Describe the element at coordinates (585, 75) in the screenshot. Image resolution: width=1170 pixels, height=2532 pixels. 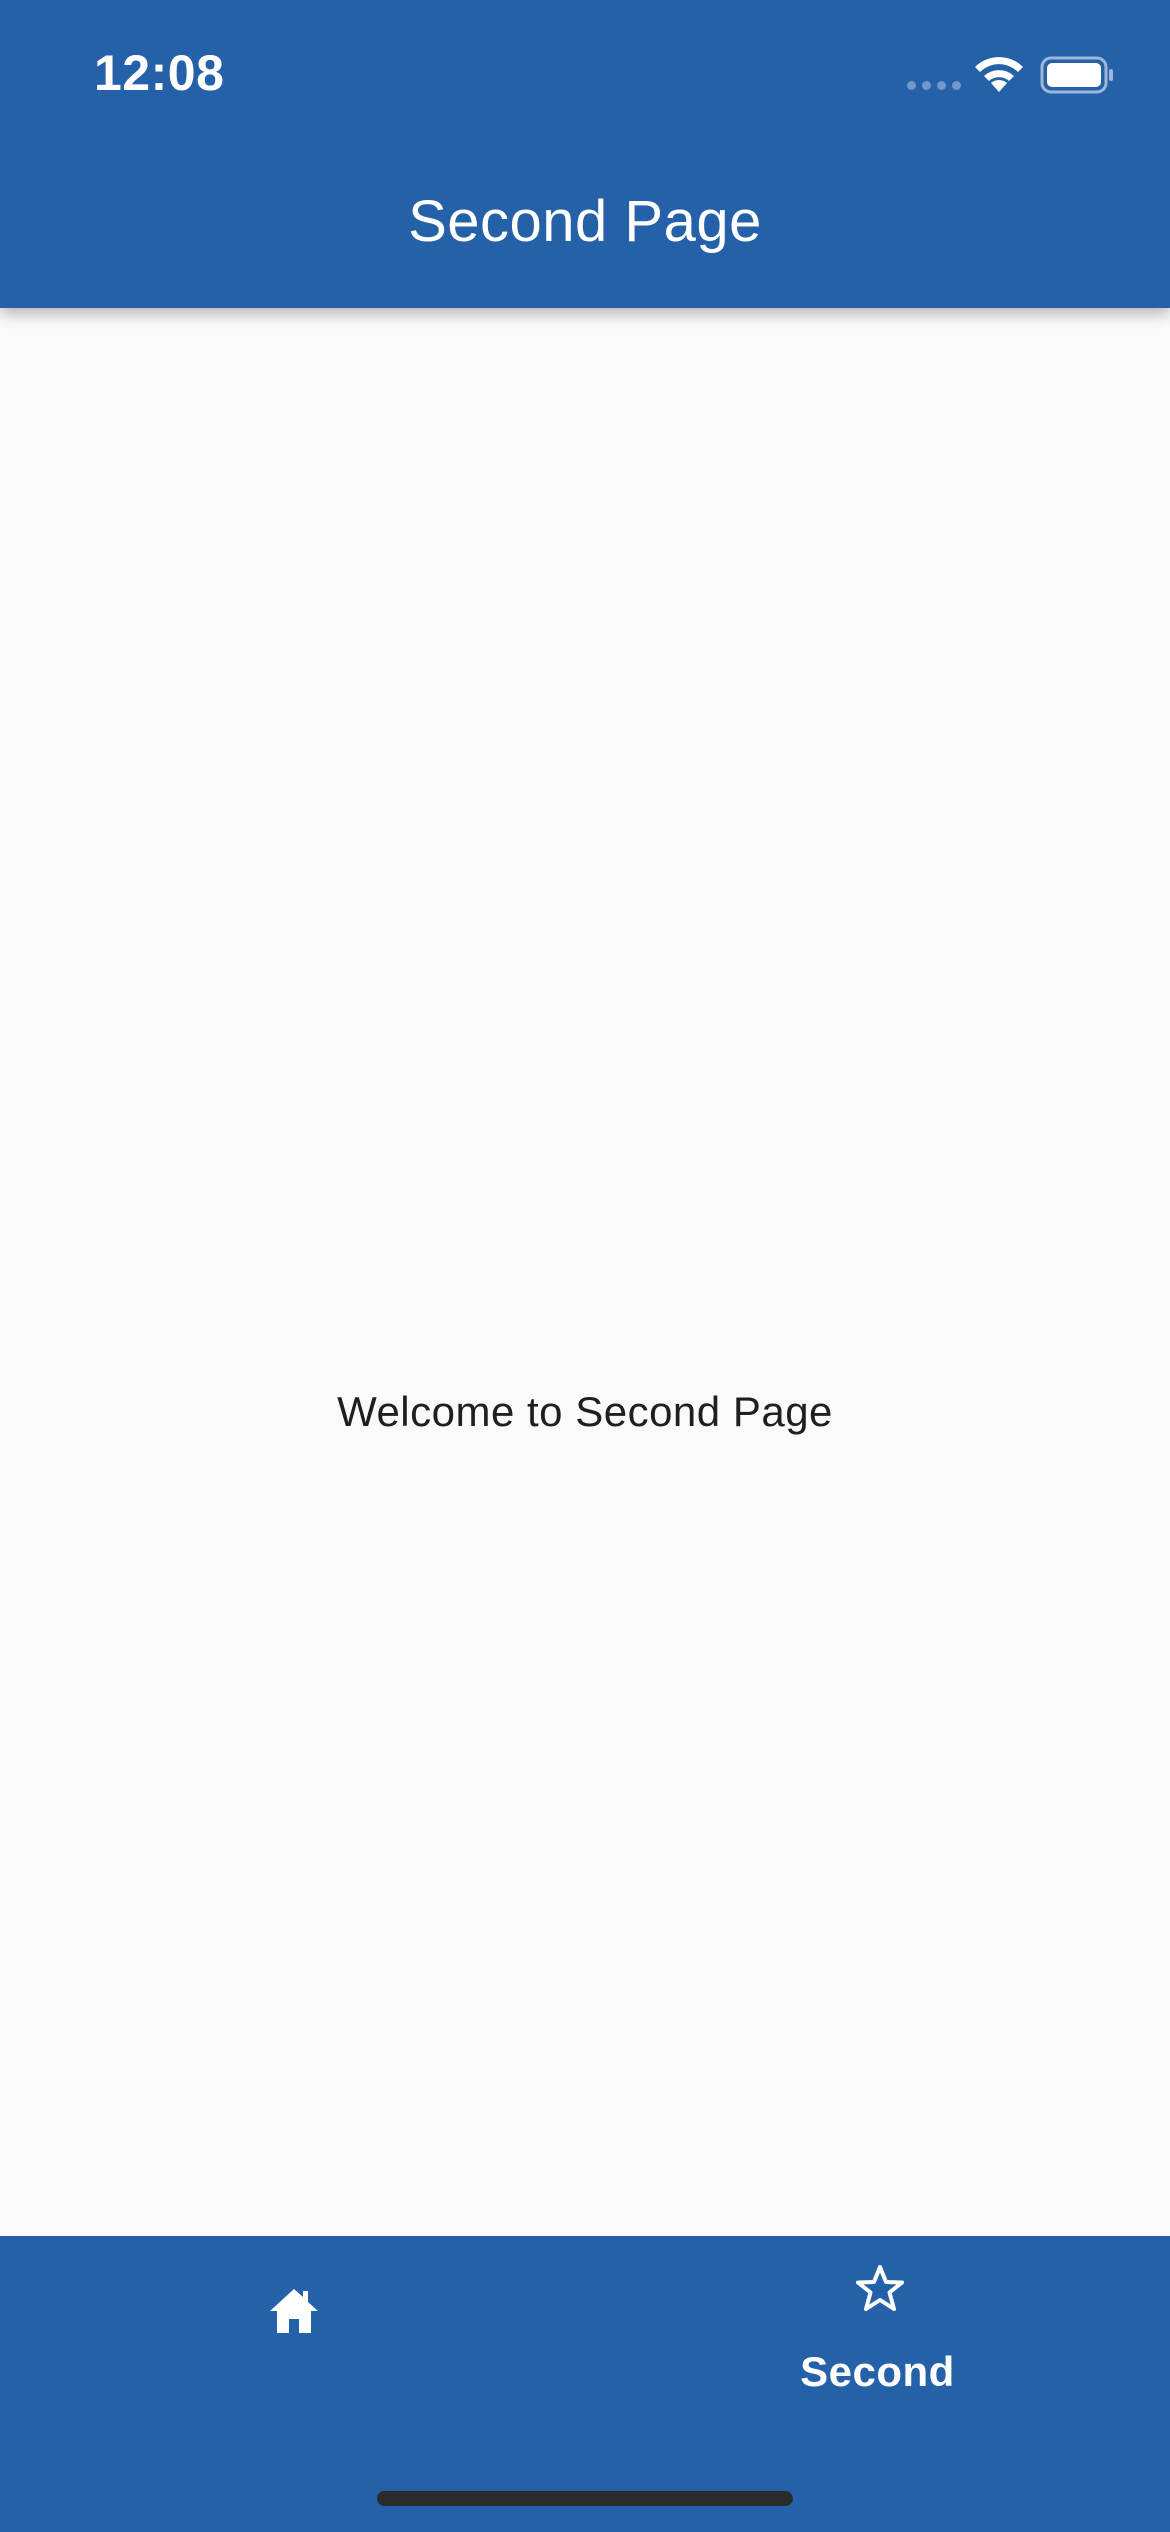
I see `status-bar: 12:08` at that location.